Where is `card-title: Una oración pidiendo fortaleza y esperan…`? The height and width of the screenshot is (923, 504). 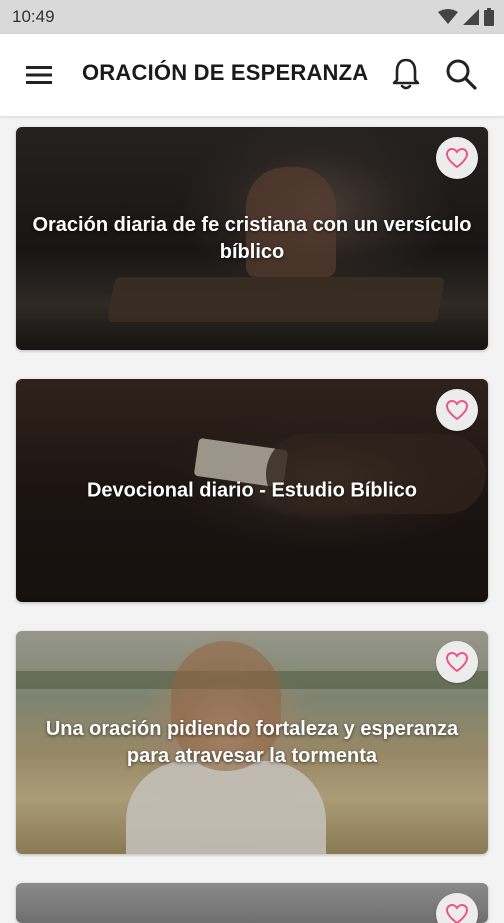 card-title: Una oración pidiendo fortaleza y esperan… is located at coordinates (252, 742).